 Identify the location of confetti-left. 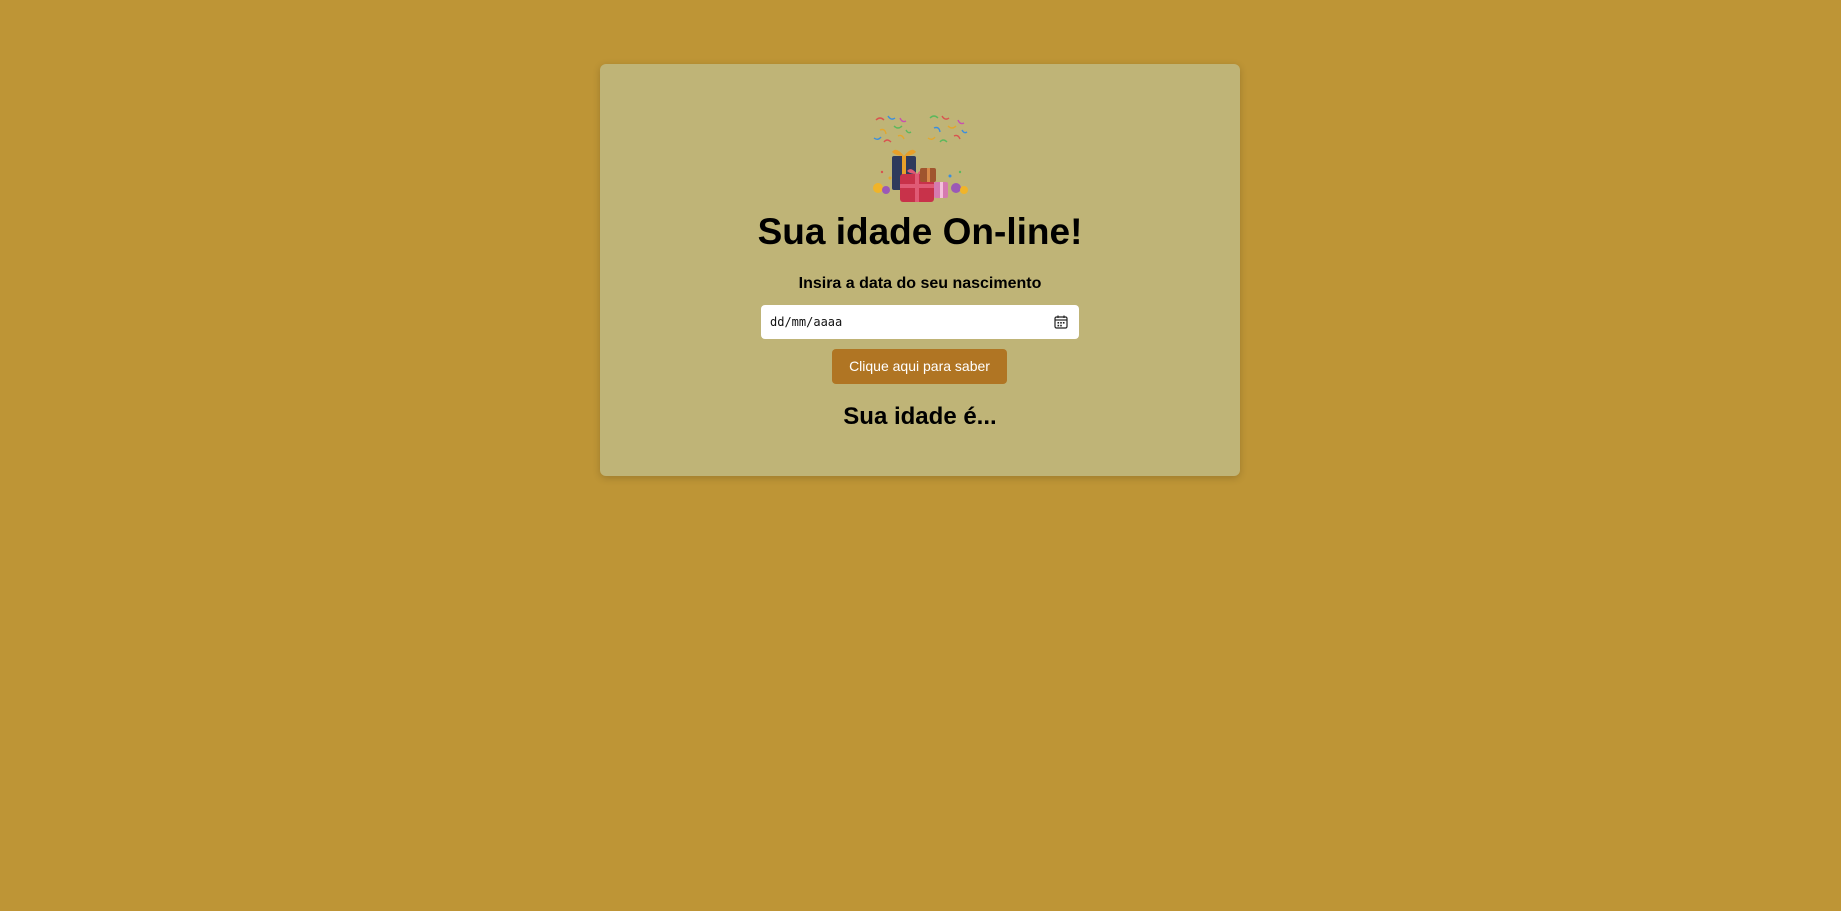
(892, 129).